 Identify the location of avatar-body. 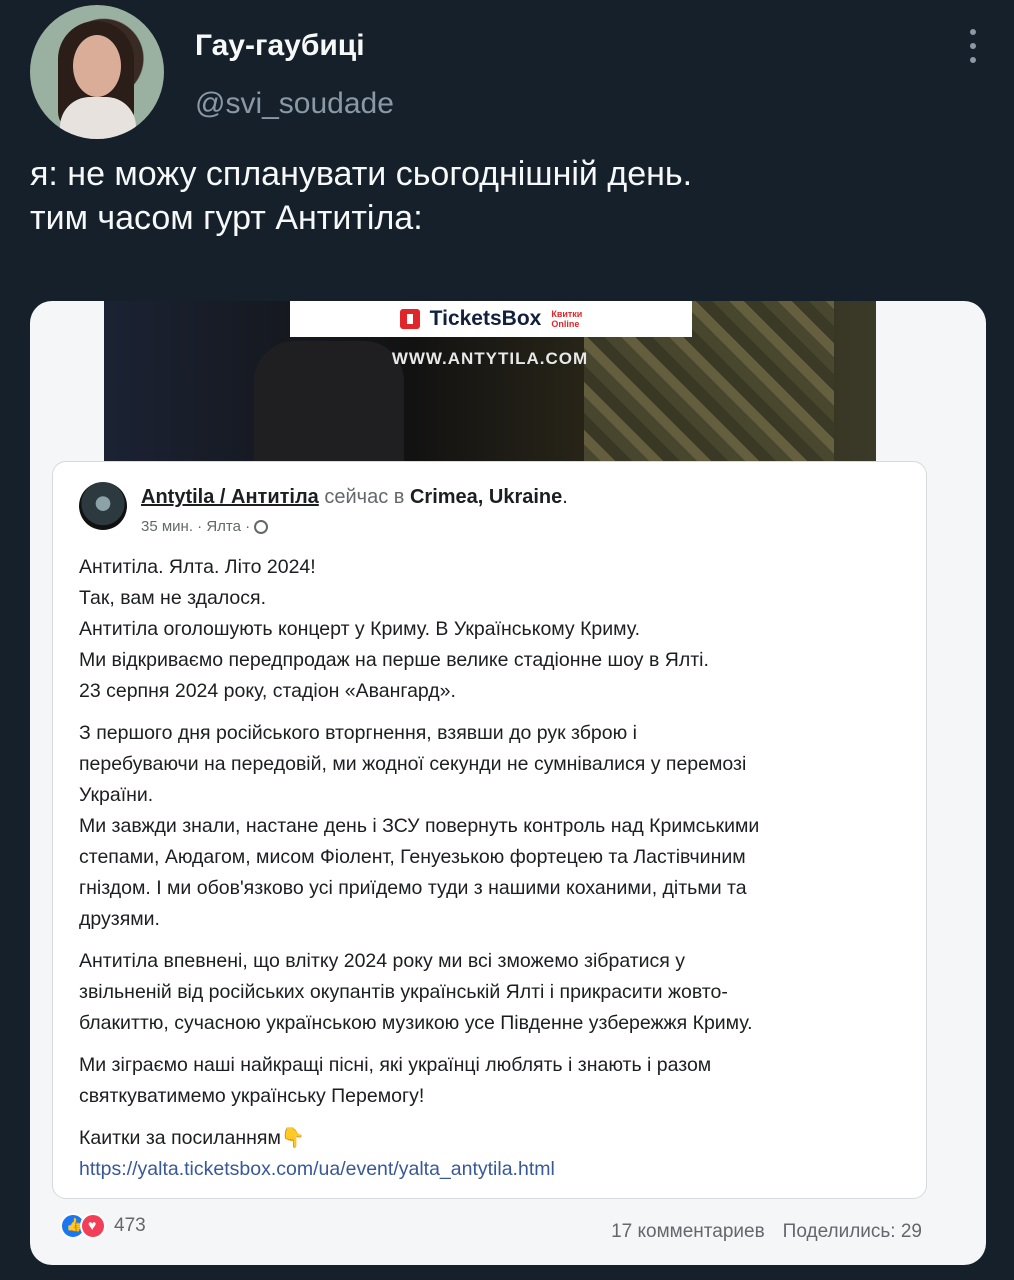
(98, 118).